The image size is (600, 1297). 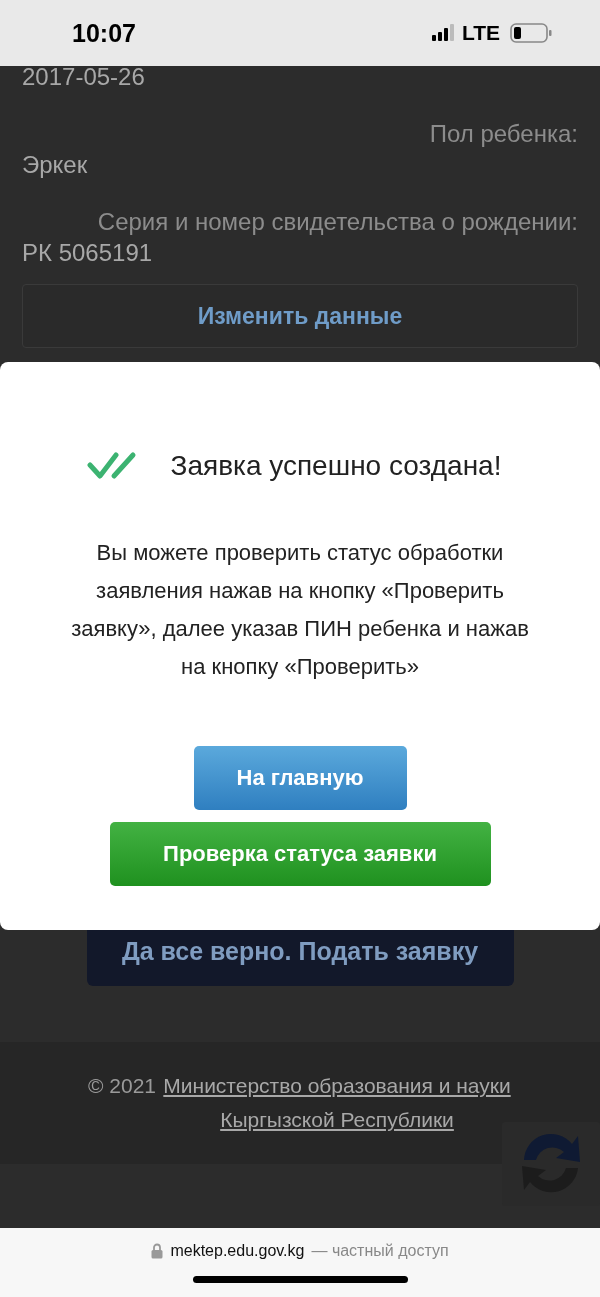 What do you see at coordinates (300, 1279) in the screenshot?
I see `home-indicator` at bounding box center [300, 1279].